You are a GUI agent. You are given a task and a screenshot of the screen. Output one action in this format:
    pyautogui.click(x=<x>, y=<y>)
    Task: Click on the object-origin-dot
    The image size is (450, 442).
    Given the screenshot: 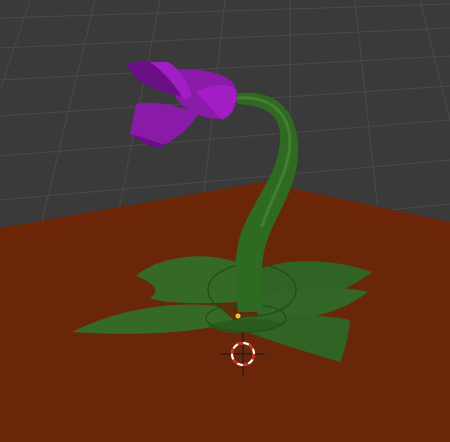 What is the action you would take?
    pyautogui.click(x=238, y=316)
    